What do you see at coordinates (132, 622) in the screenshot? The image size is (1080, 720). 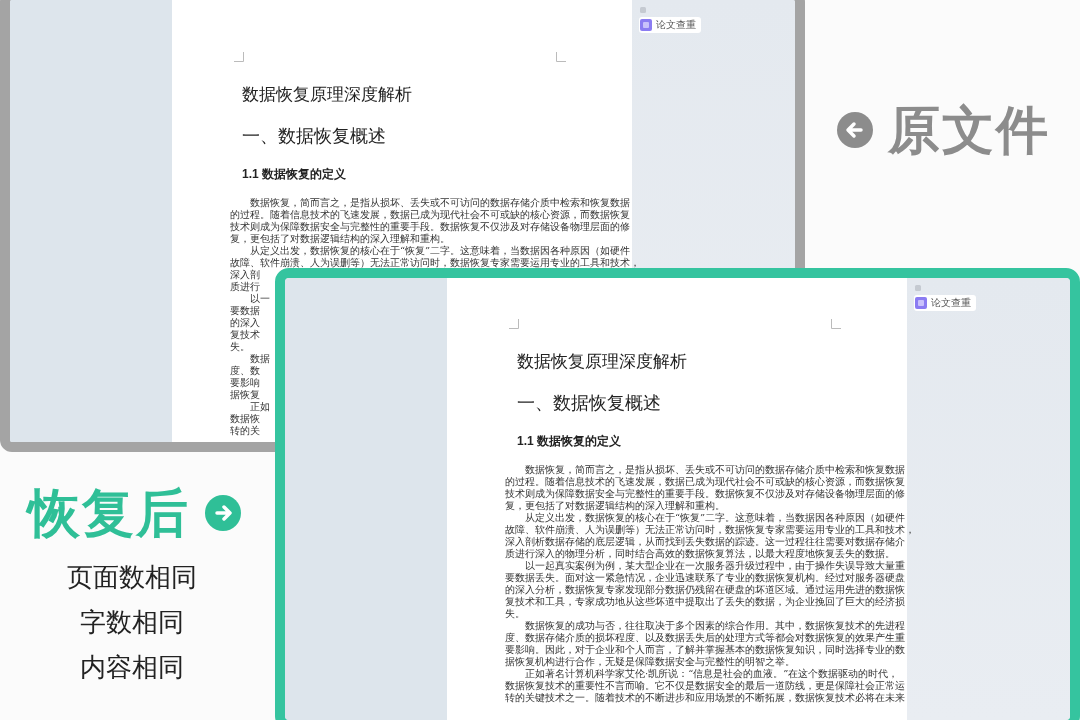 I see `comparison-note: 字数相同` at bounding box center [132, 622].